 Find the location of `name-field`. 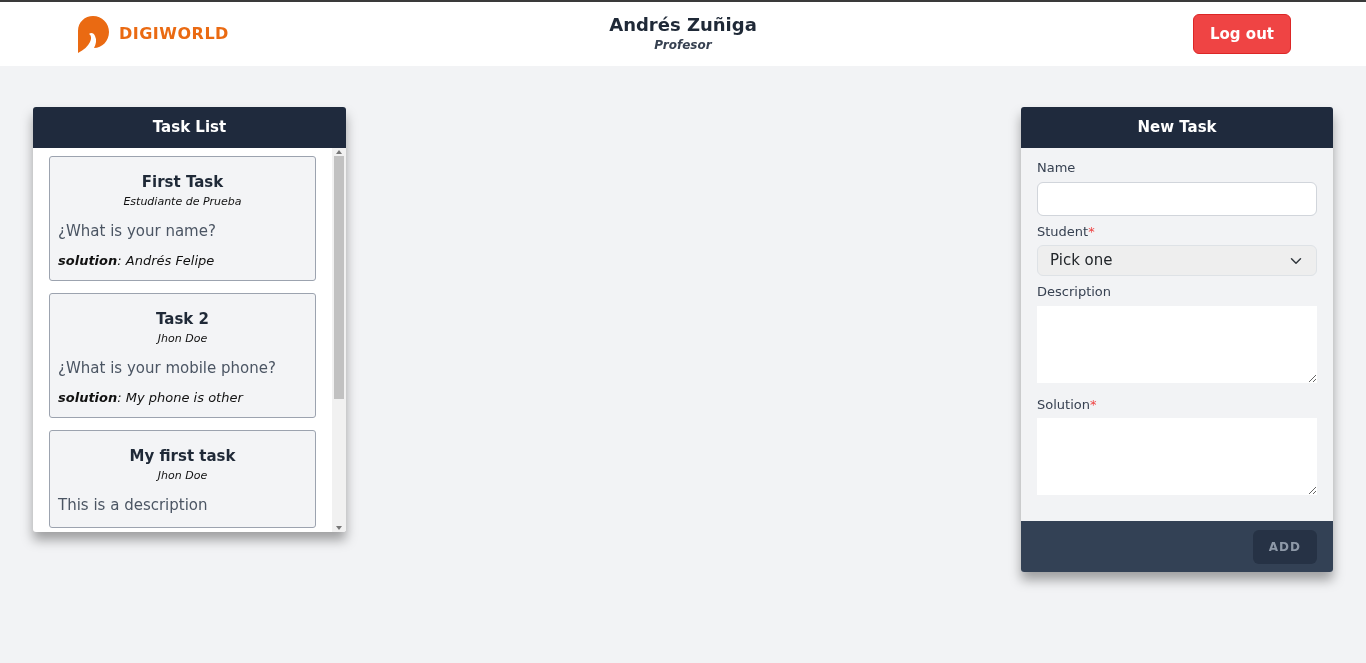

name-field is located at coordinates (1177, 198).